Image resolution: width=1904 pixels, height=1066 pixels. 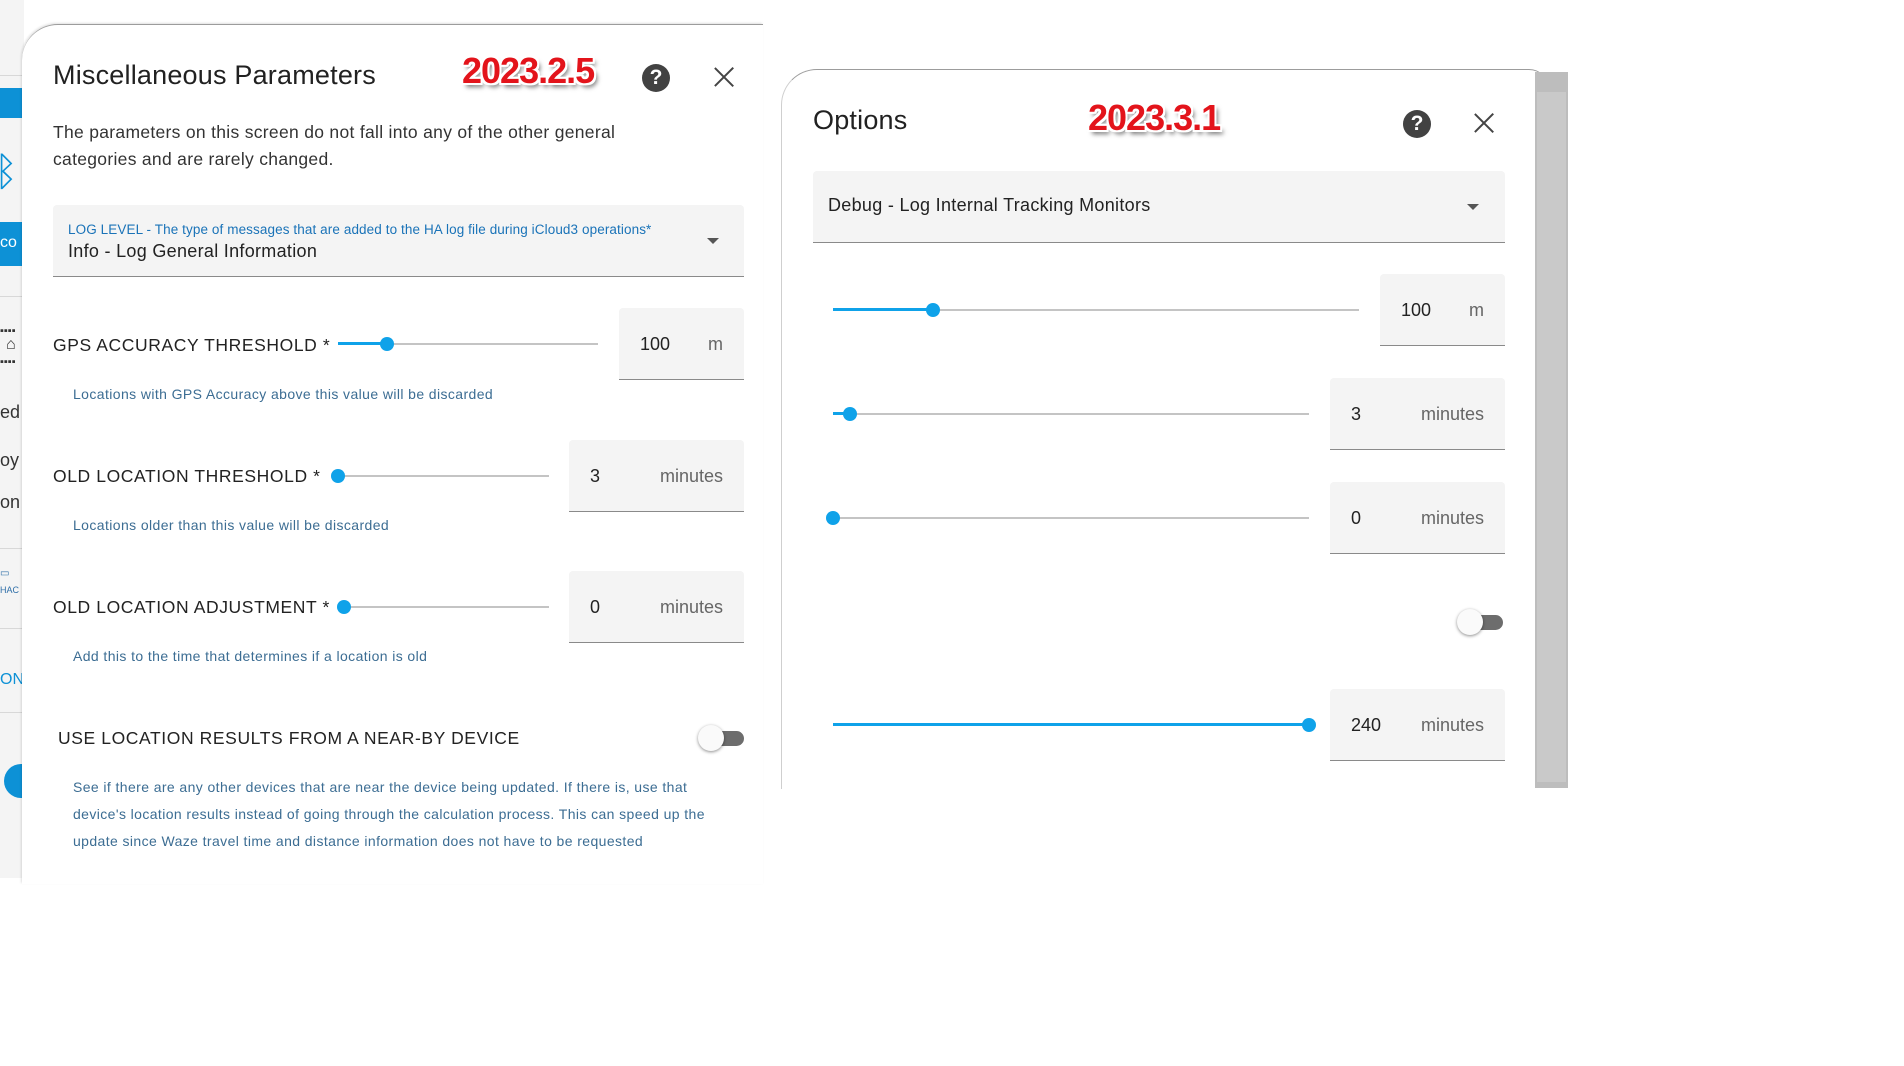 What do you see at coordinates (10, 412) in the screenshot?
I see `background-text: ed` at bounding box center [10, 412].